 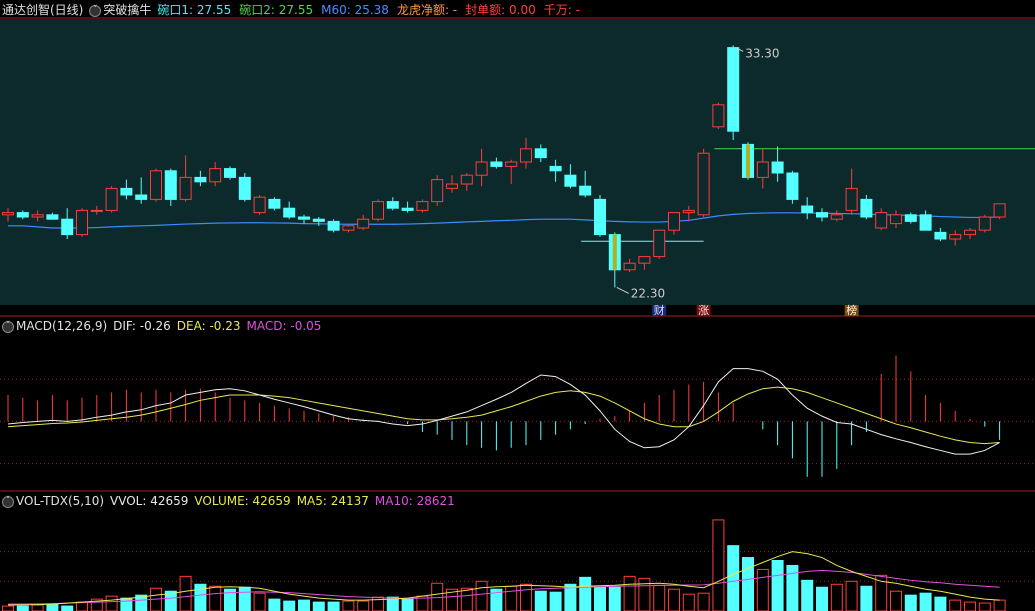 I want to click on vol-value-1: VOLUME: 42659, so click(x=242, y=501).